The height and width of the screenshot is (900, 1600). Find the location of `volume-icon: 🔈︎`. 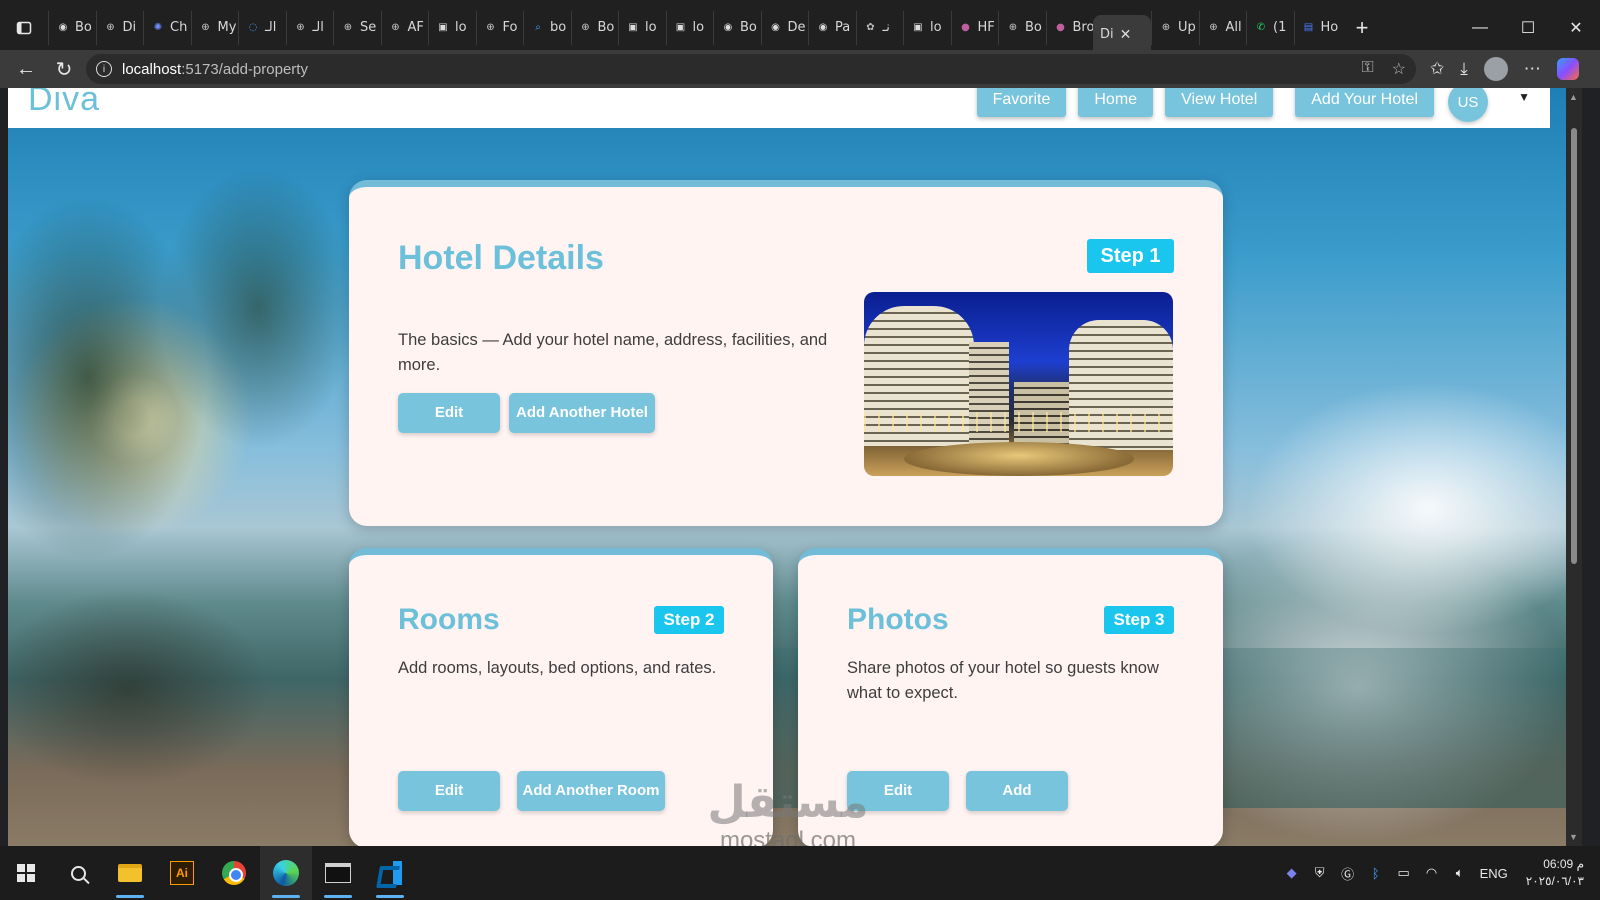

volume-icon: 🔈︎ is located at coordinates (1460, 873).